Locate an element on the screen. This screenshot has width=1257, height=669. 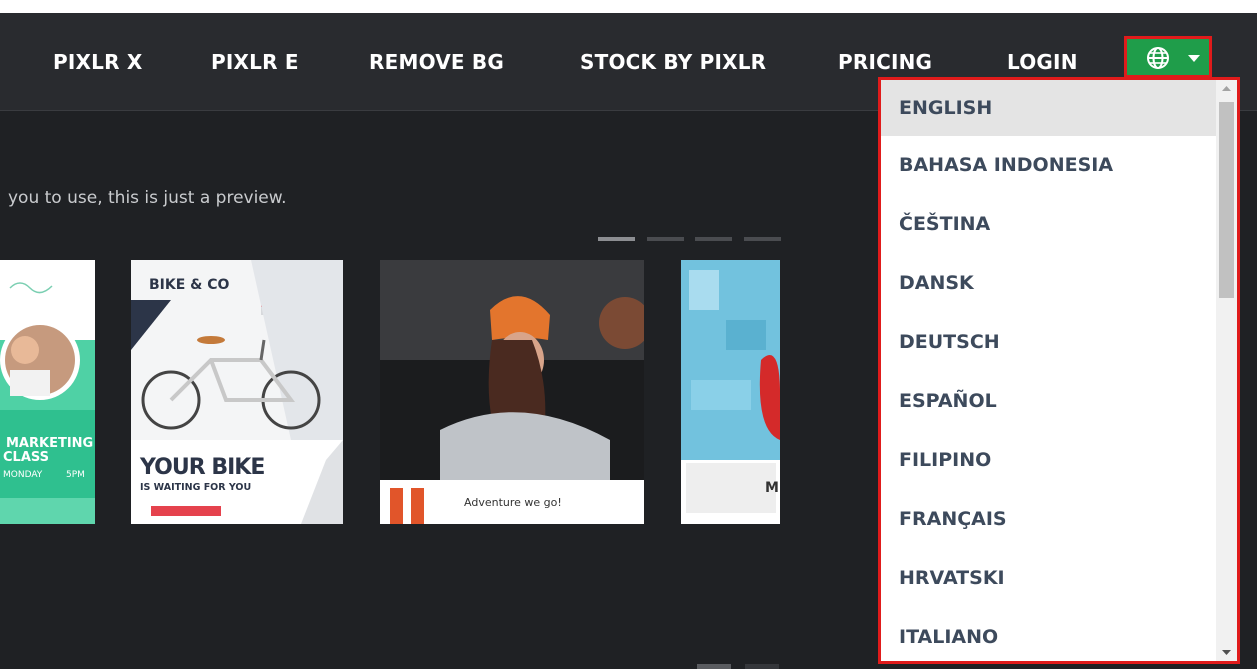
card-subtext: IS WAITING FOR YOU is located at coordinates (196, 487).